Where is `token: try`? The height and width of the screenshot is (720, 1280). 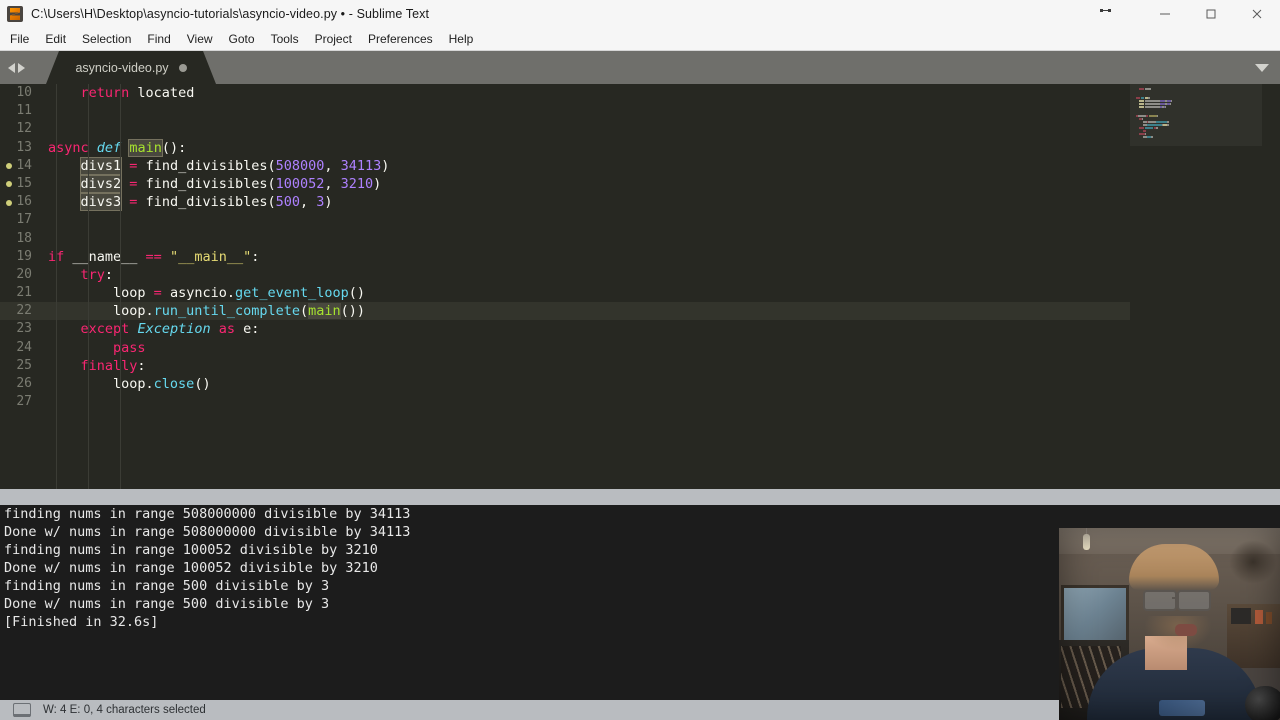
token: try is located at coordinates (92, 274).